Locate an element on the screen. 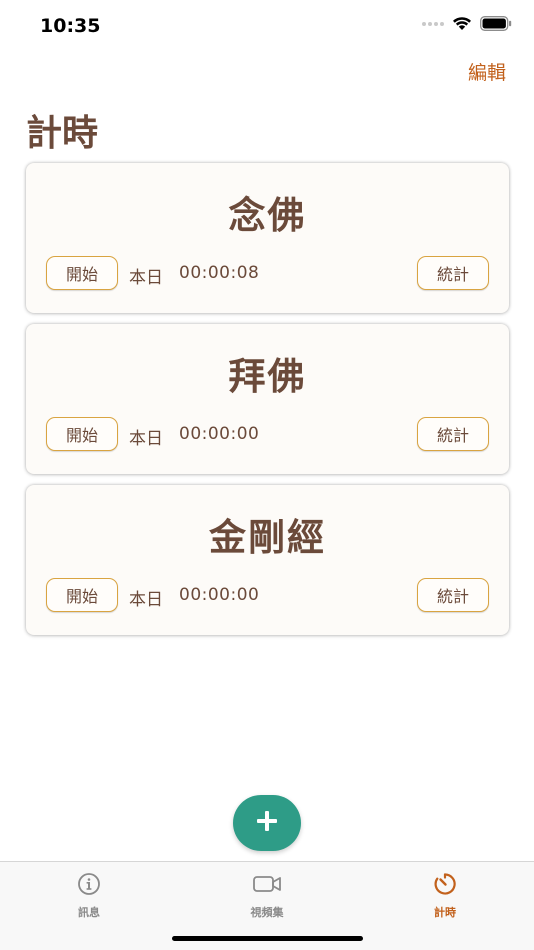  plus-icon is located at coordinates (267, 823).